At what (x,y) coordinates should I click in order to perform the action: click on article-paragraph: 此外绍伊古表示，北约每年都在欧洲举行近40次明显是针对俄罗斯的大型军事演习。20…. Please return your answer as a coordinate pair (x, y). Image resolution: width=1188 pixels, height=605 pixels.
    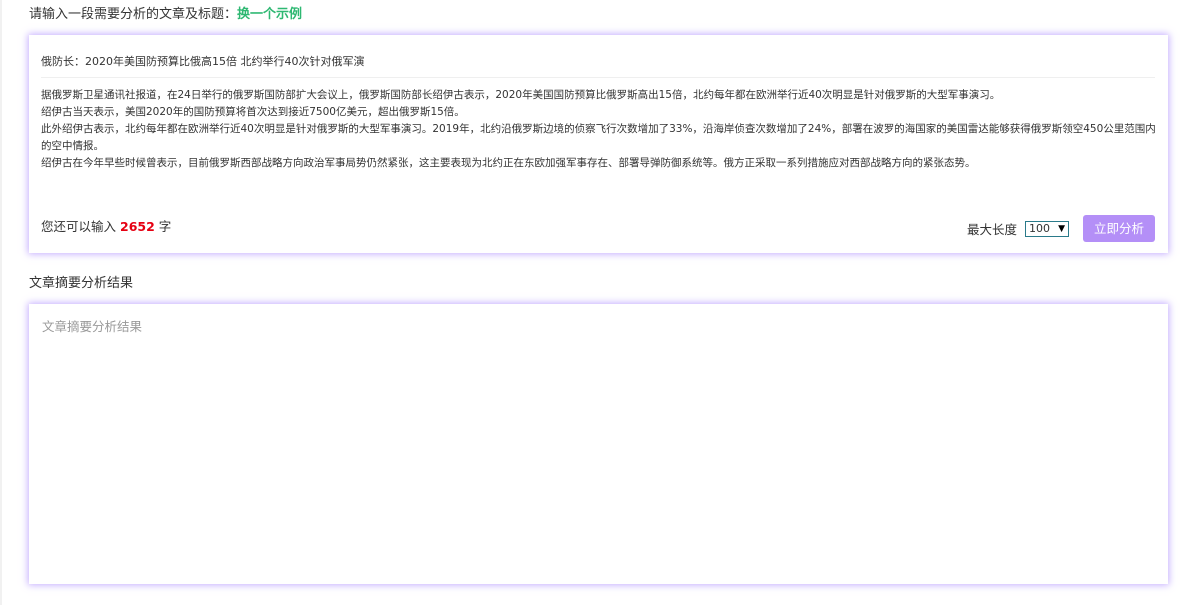
    Looking at the image, I should click on (598, 137).